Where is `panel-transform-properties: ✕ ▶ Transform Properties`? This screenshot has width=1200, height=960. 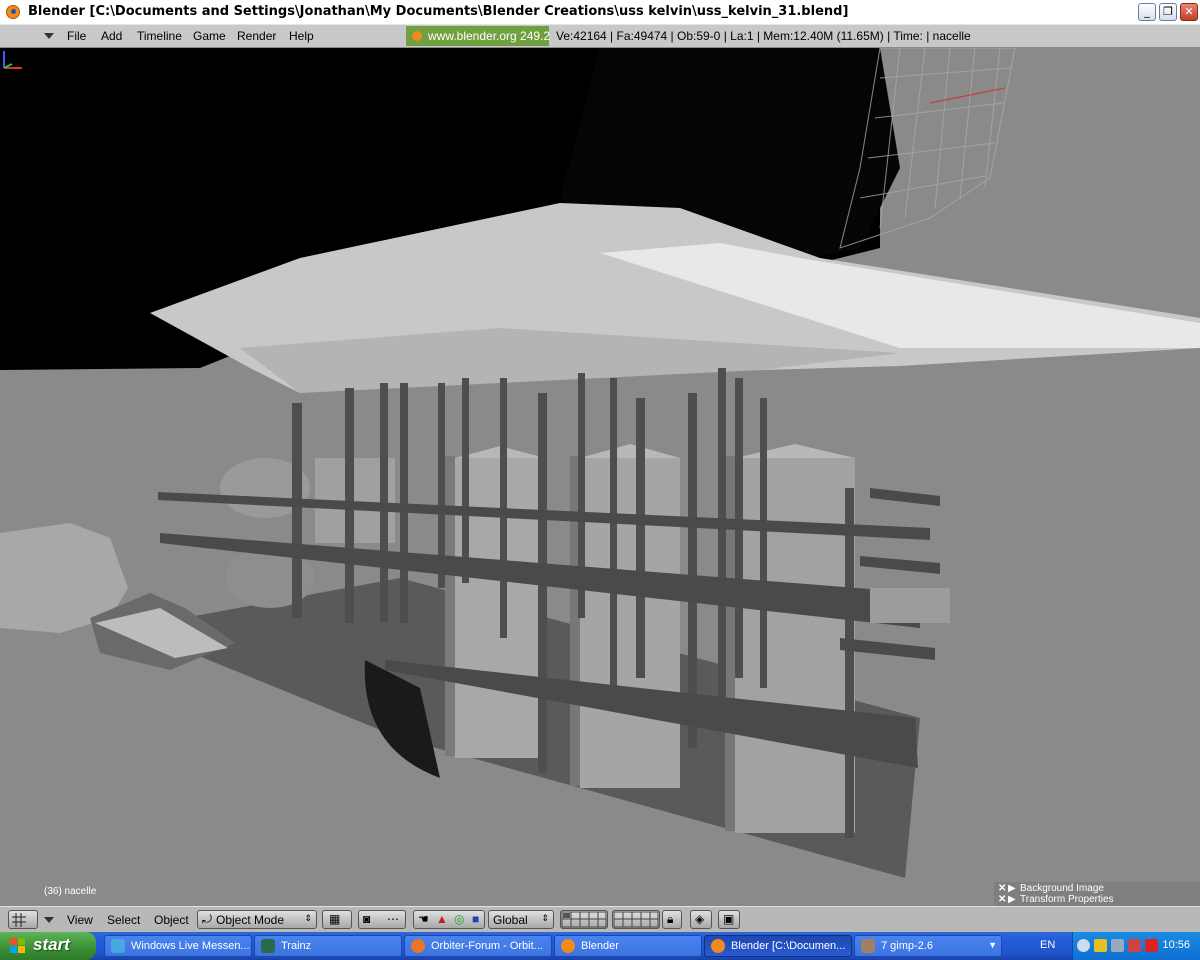
panel-transform-properties: ✕ ▶ Transform Properties is located at coordinates (1056, 899).